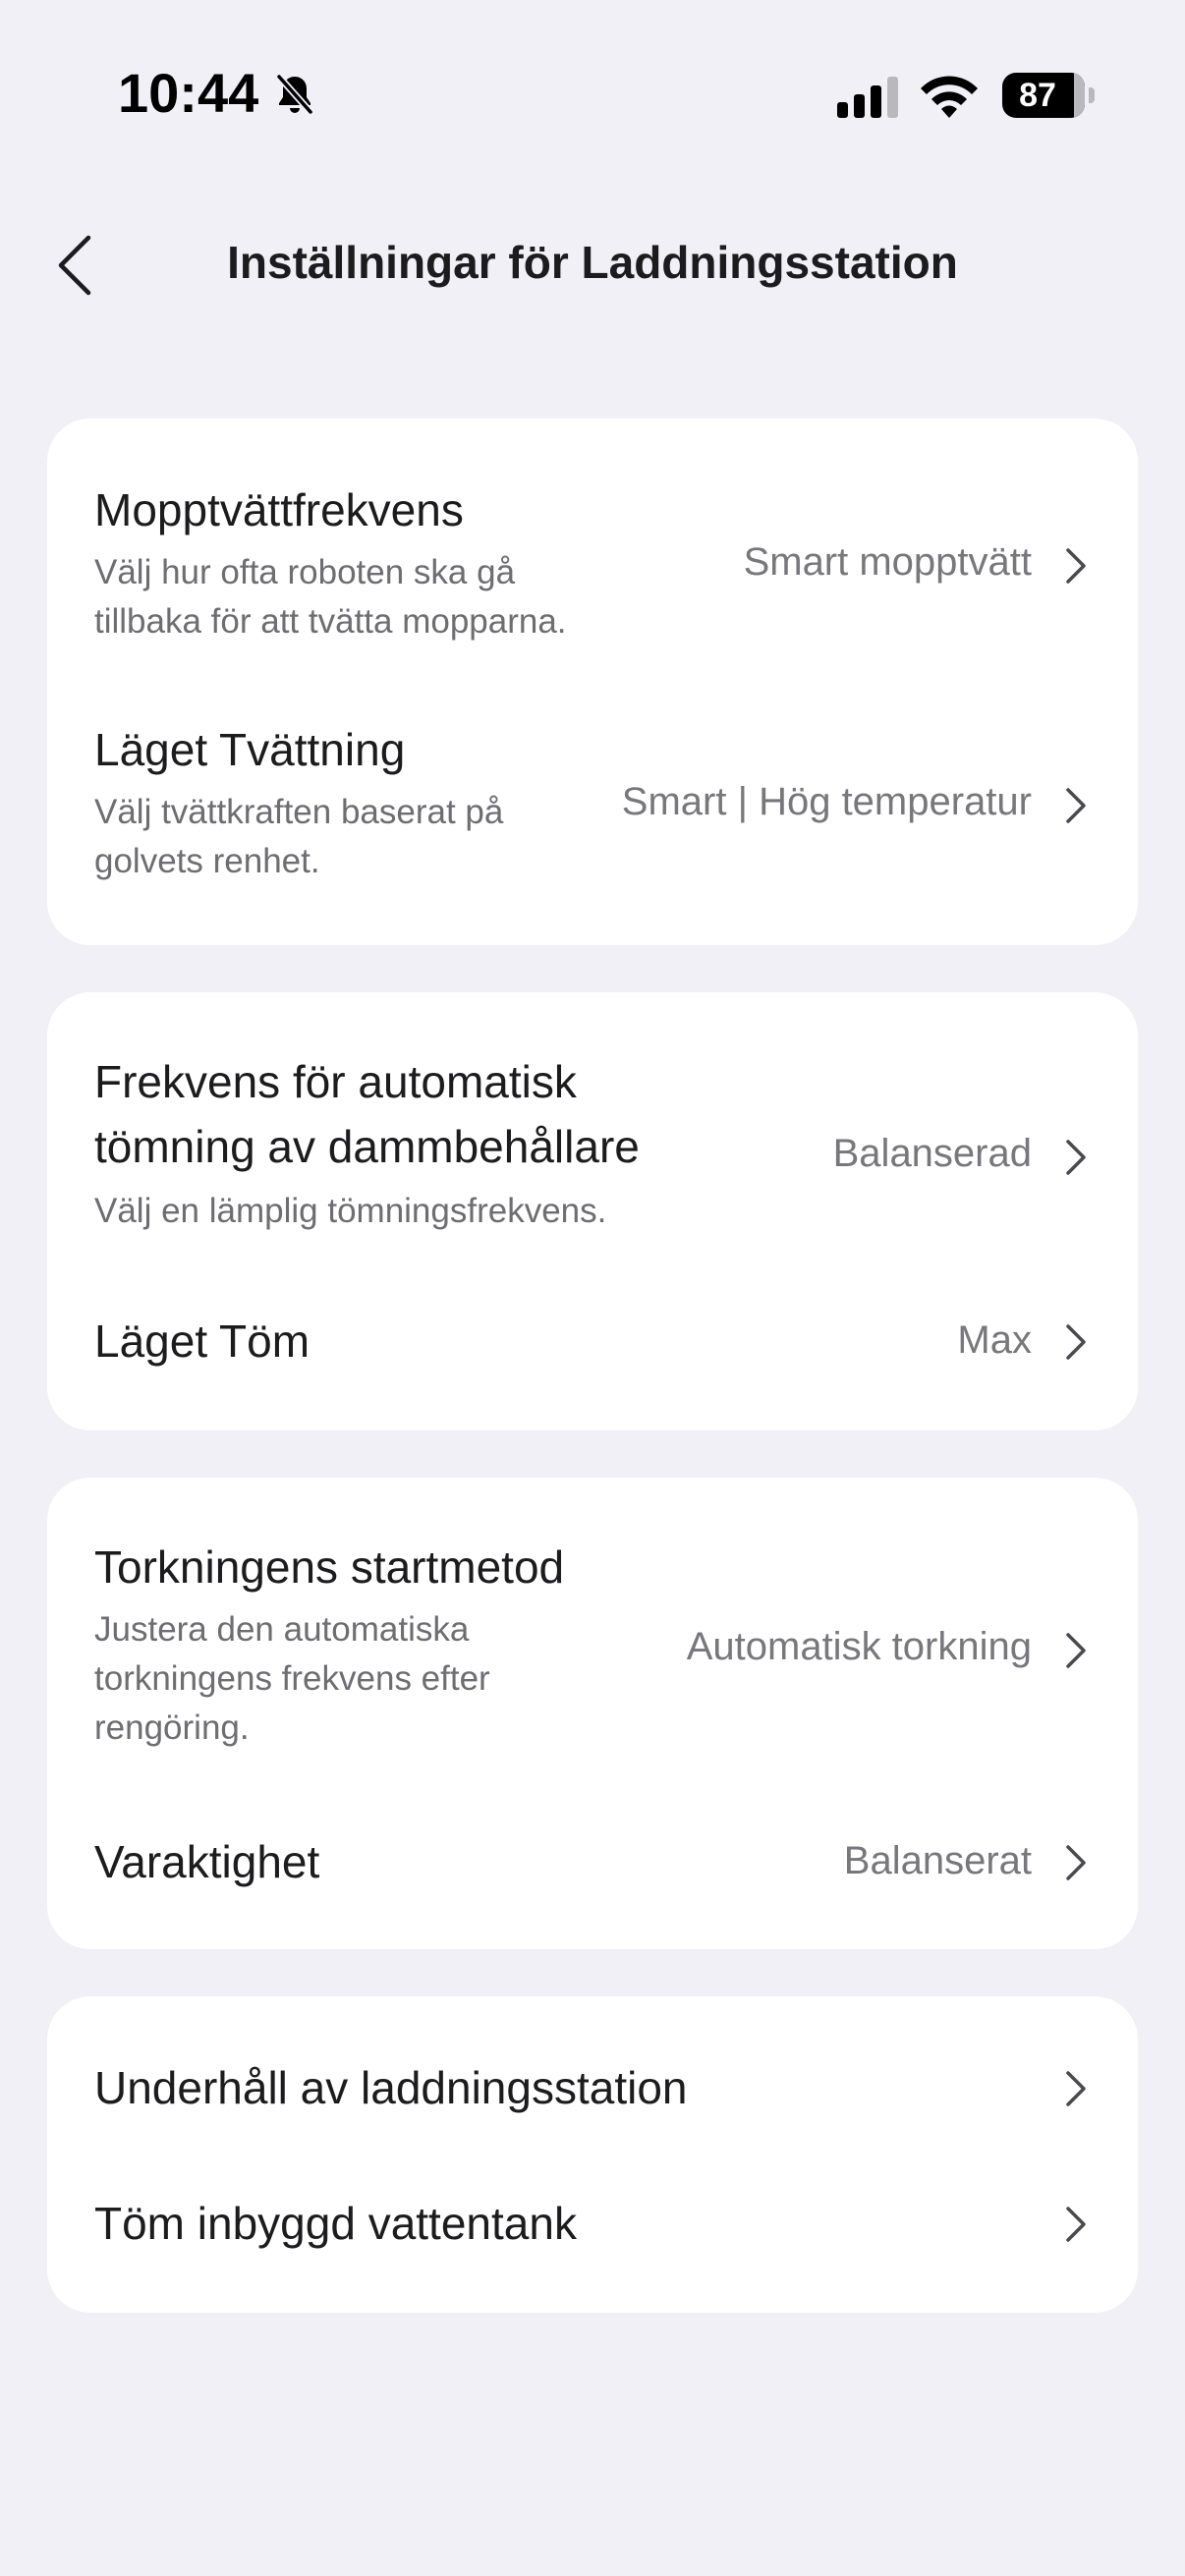 The height and width of the screenshot is (2576, 1185). Describe the element at coordinates (391, 2087) in the screenshot. I see `row-title: Underhåll av laddningsstation` at that location.